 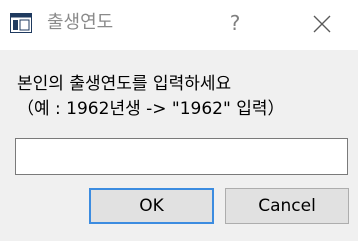 What do you see at coordinates (322, 24) in the screenshot?
I see `close-icon` at bounding box center [322, 24].